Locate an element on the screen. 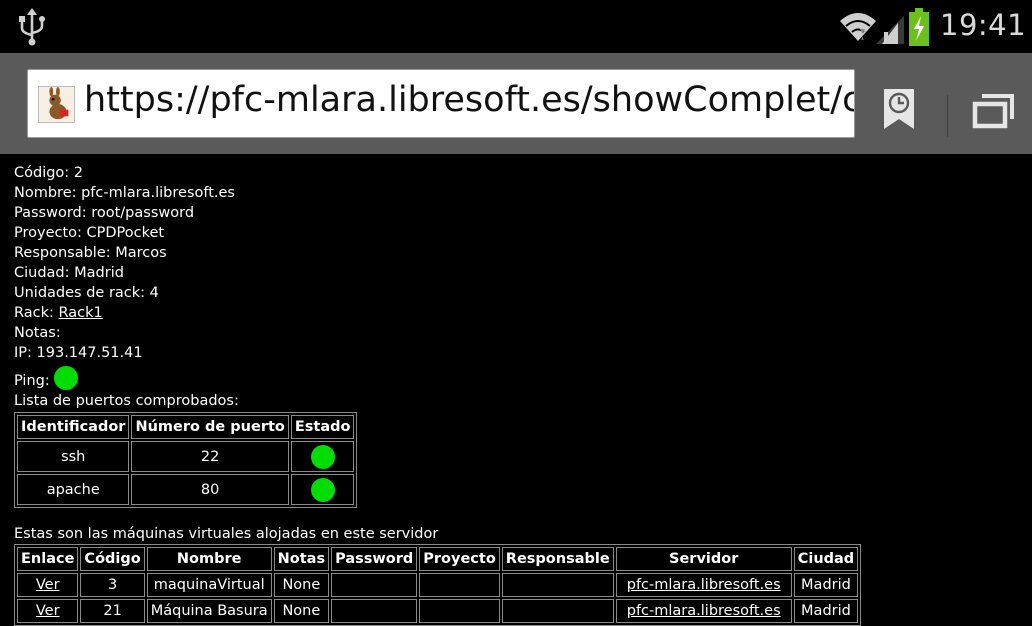 The height and width of the screenshot is (626, 1032). responsable-text: Responsable: Marcos is located at coordinates (90, 253).